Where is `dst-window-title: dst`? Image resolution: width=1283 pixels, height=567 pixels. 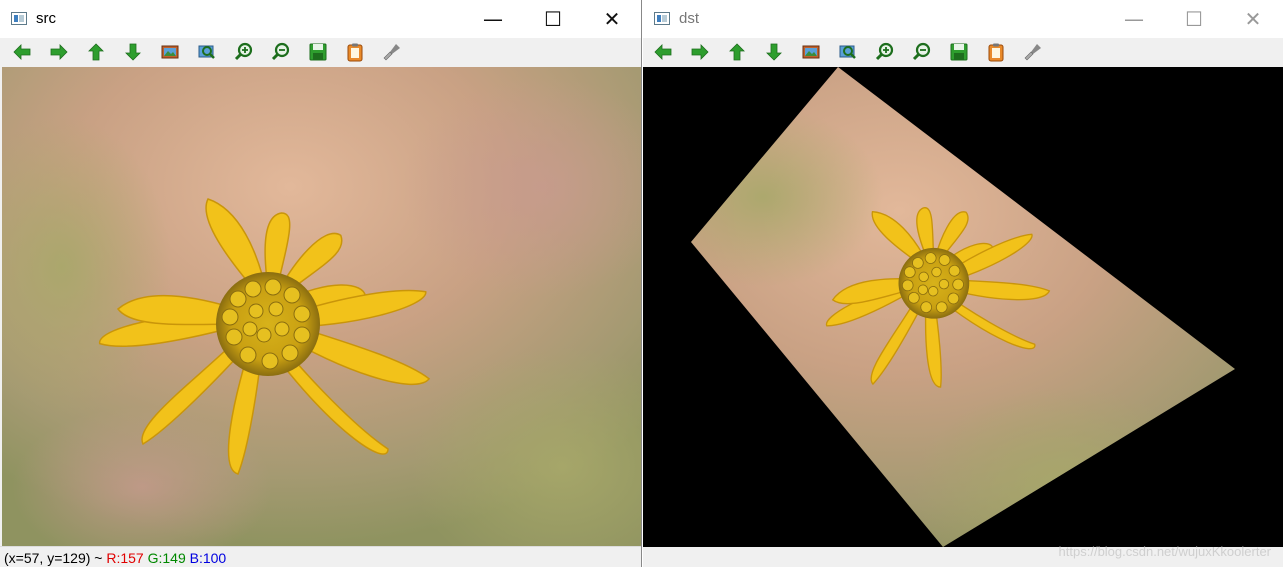
dst-window-title: dst is located at coordinates (689, 18).